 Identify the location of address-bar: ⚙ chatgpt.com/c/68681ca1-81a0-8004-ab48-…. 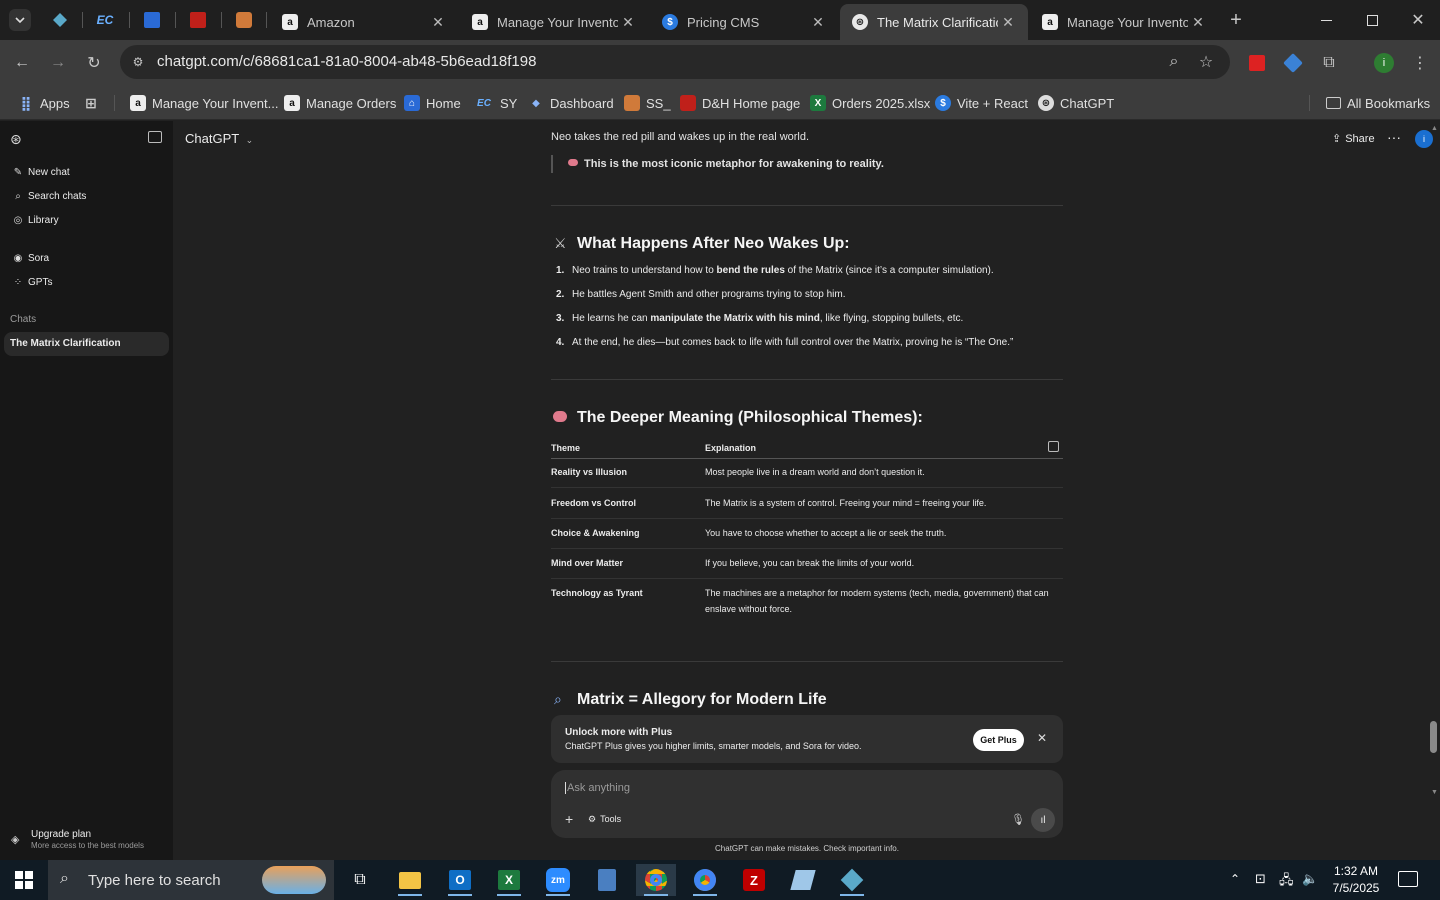
(675, 62).